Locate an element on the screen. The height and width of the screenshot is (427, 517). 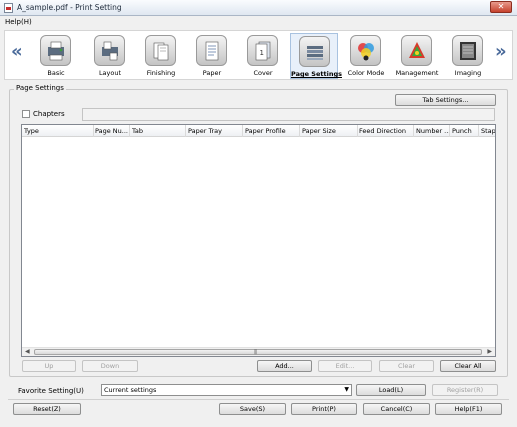
scrollbar-thumb is located at coordinates (258, 352).